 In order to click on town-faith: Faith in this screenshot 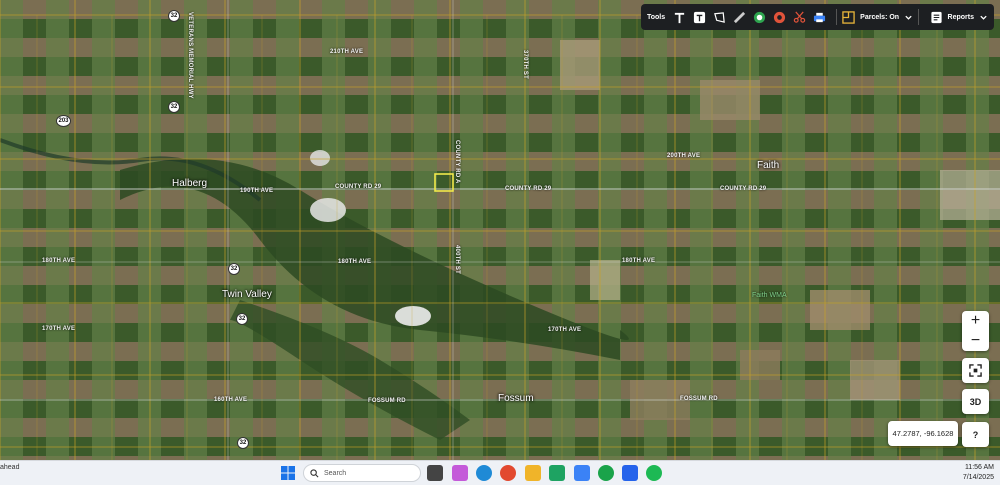, I will do `click(768, 165)`.